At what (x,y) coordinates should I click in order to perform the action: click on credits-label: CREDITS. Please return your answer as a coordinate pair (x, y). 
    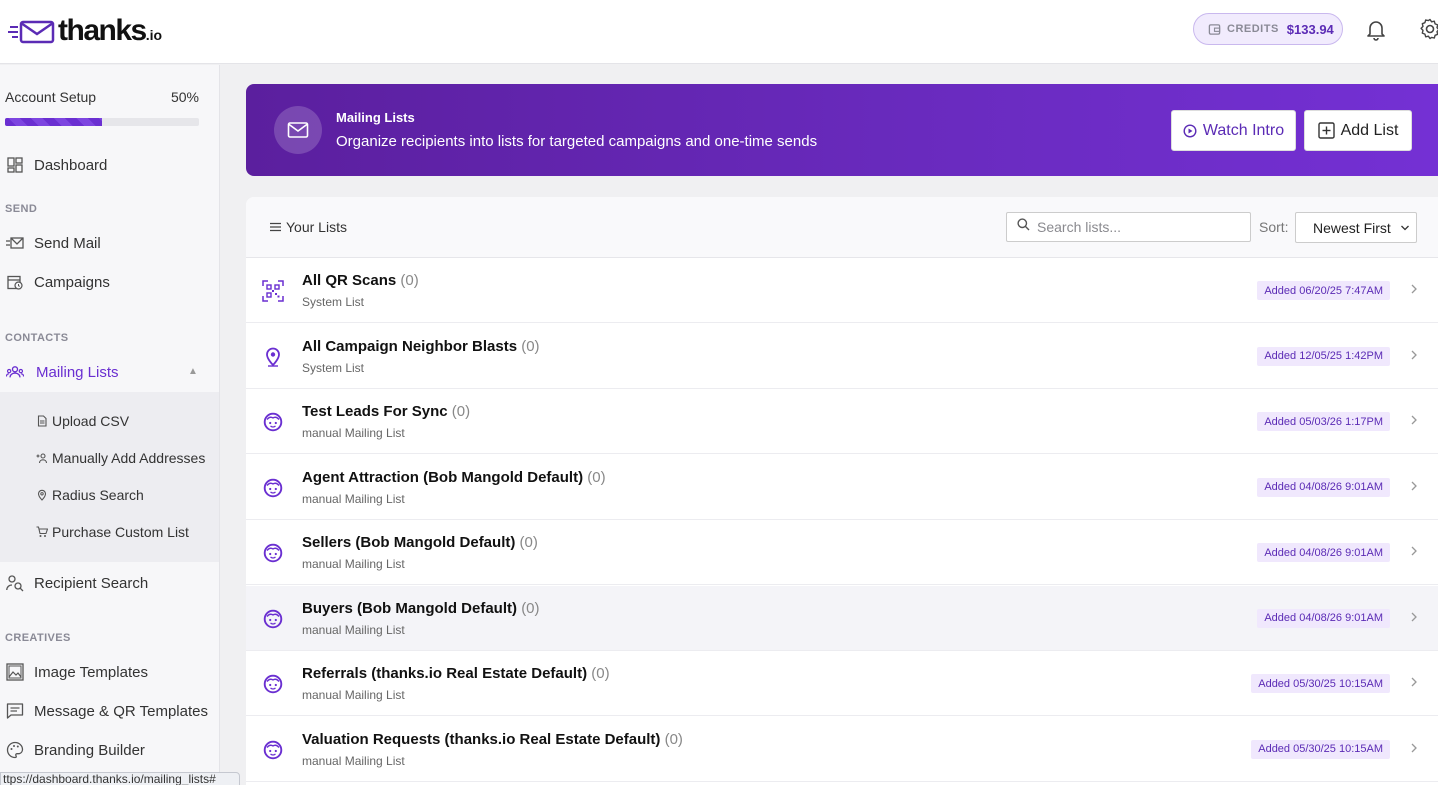
    Looking at the image, I should click on (1253, 29).